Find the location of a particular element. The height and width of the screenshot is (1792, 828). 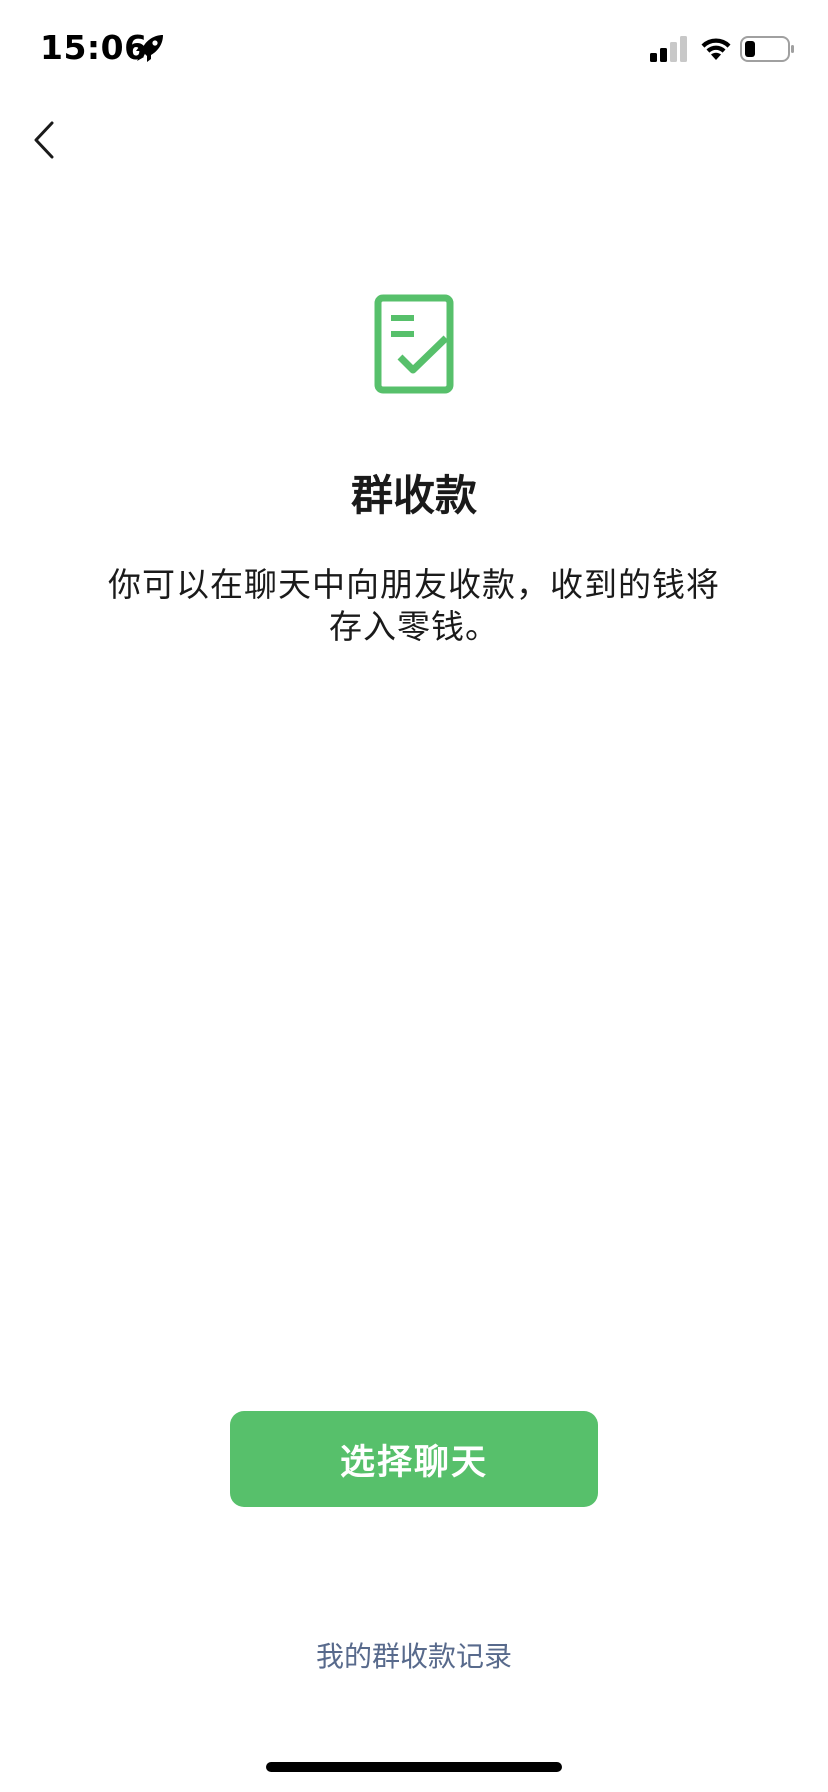

battery-icon is located at coordinates (767, 49).